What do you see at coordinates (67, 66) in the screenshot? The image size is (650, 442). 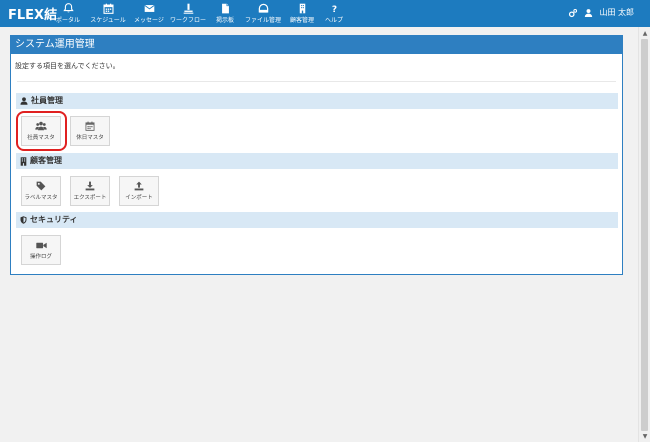 I see `instruction-text: 設定する項目を選んでください。` at bounding box center [67, 66].